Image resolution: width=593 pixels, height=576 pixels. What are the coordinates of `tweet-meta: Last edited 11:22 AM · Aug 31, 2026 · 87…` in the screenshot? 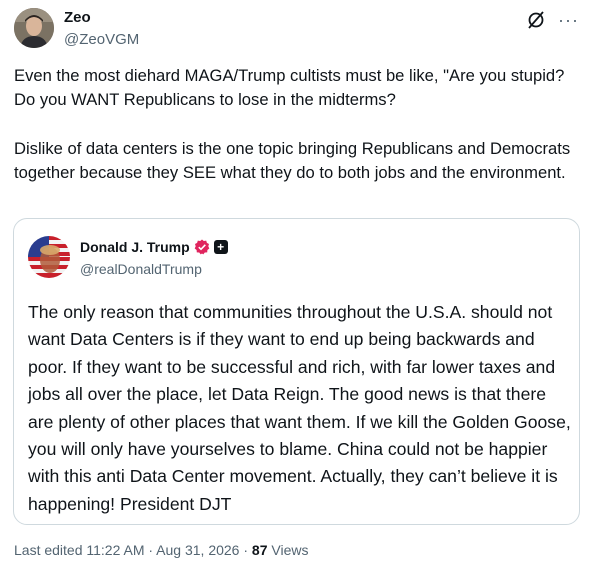 It's located at (161, 550).